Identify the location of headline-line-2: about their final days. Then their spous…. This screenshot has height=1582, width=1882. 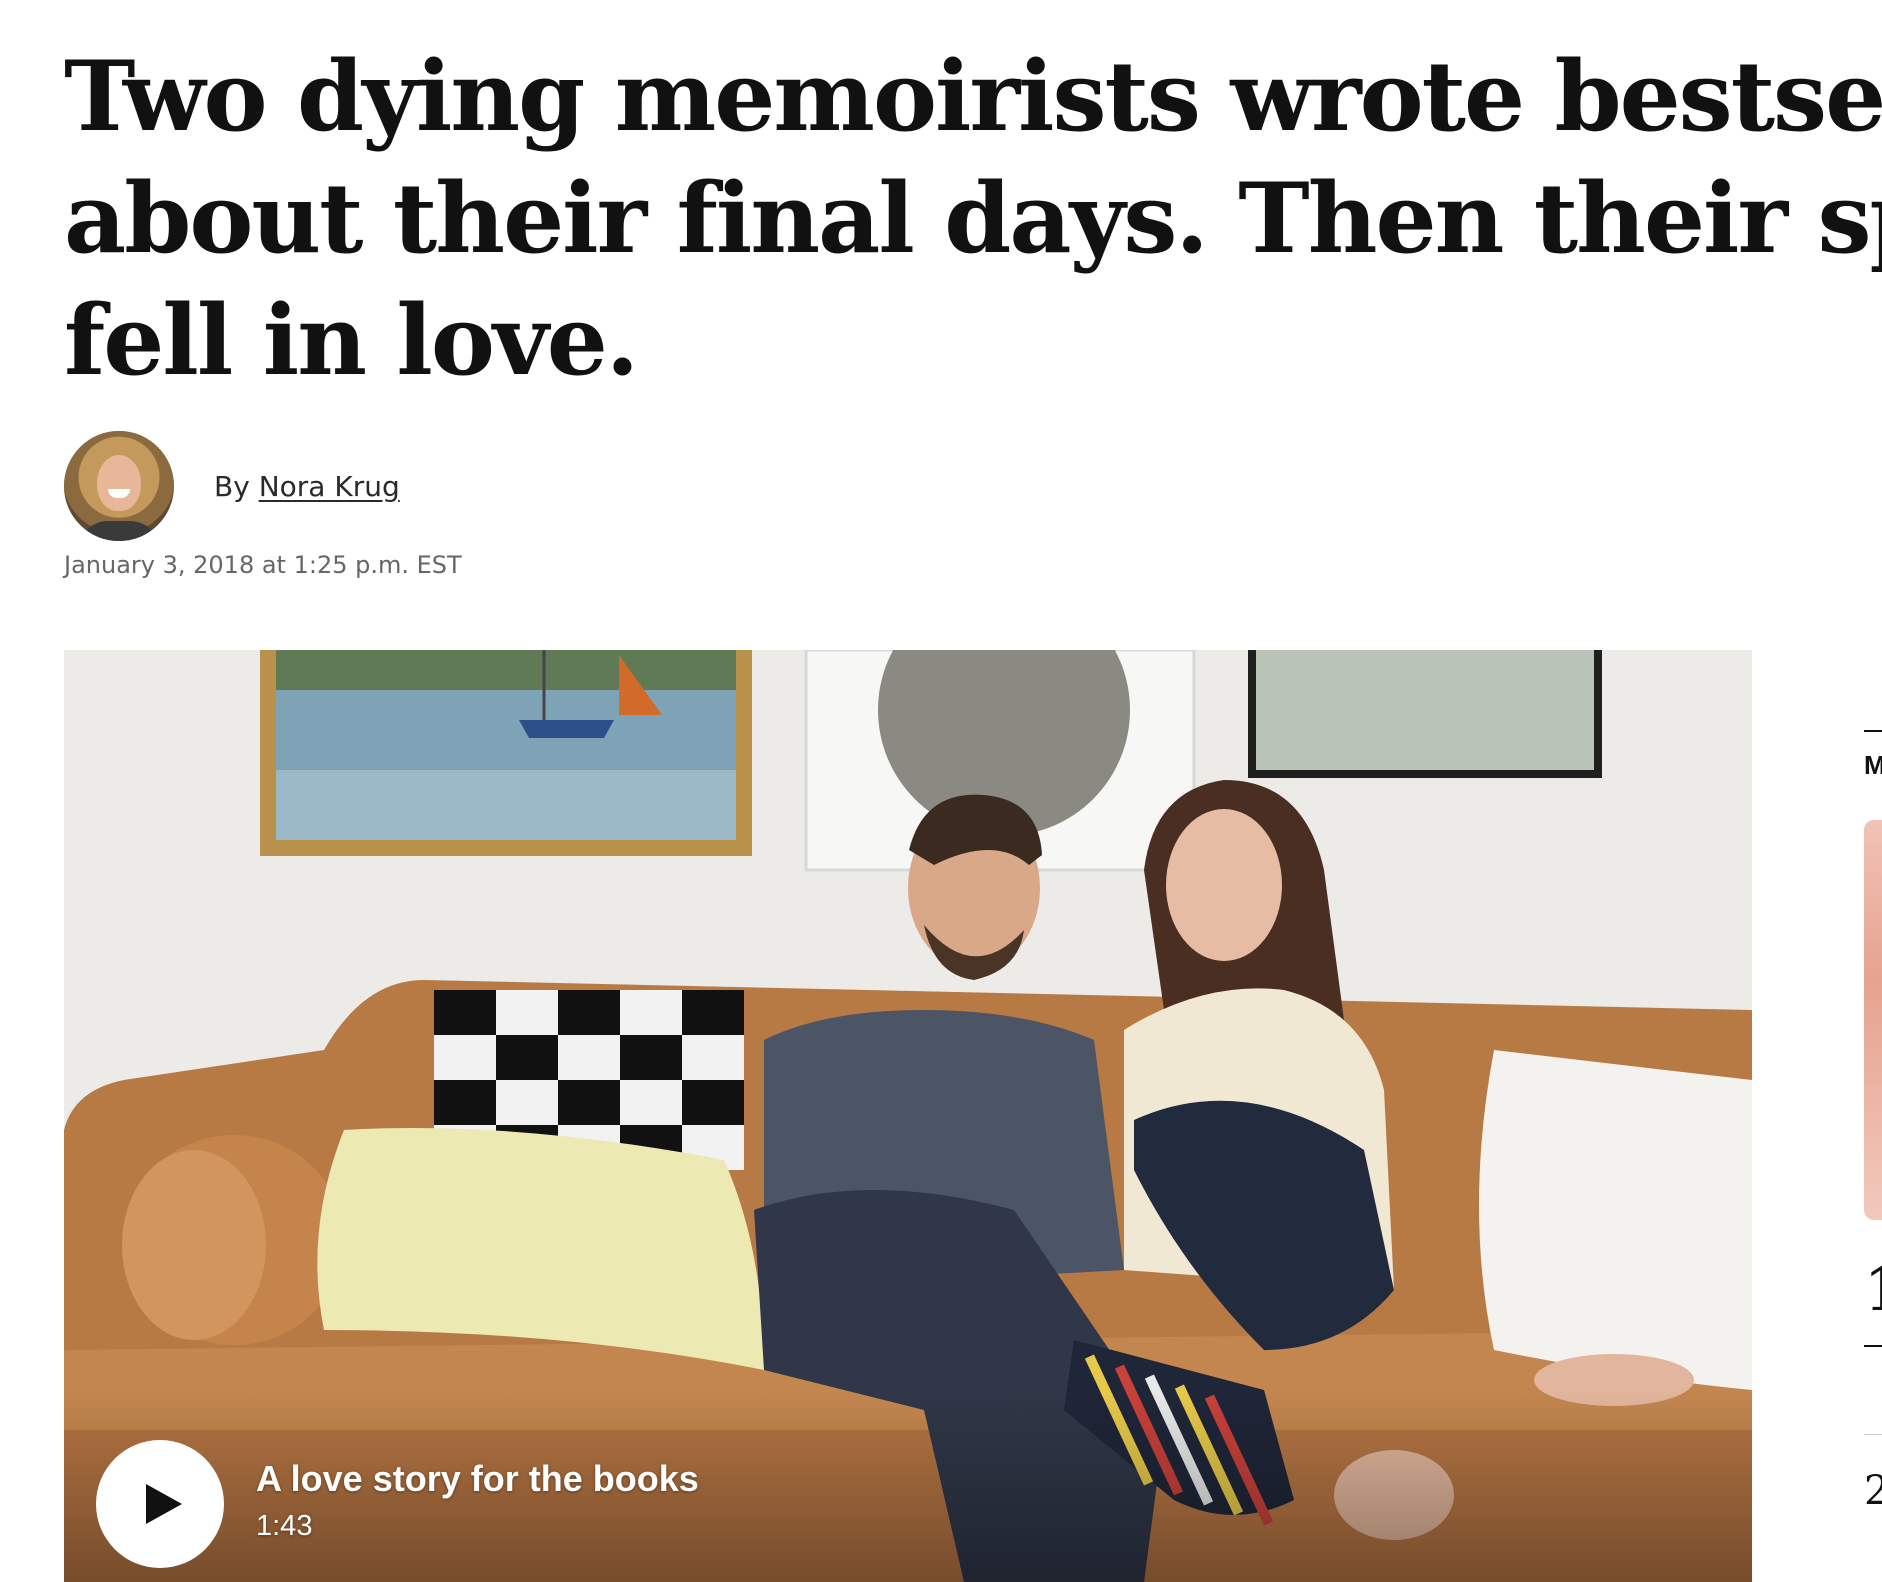
(973, 218).